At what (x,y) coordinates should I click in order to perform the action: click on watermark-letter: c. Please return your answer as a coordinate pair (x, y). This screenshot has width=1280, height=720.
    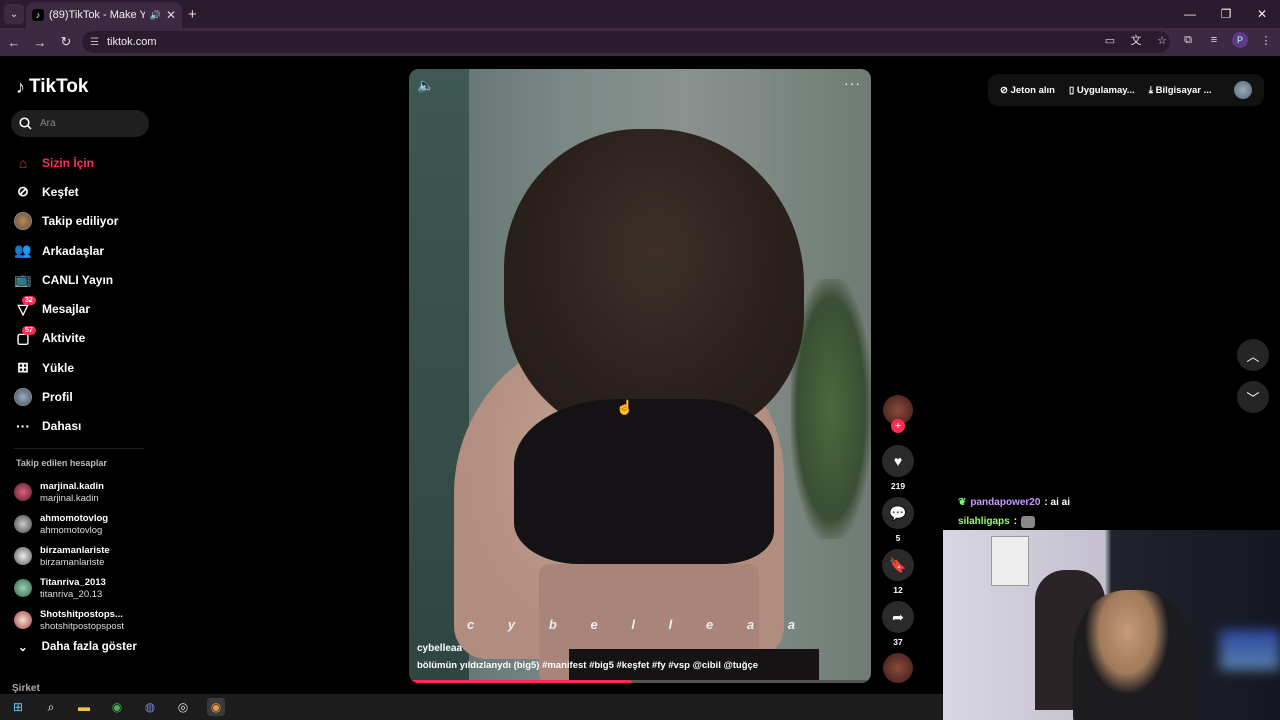
    Looking at the image, I should click on (472, 624).